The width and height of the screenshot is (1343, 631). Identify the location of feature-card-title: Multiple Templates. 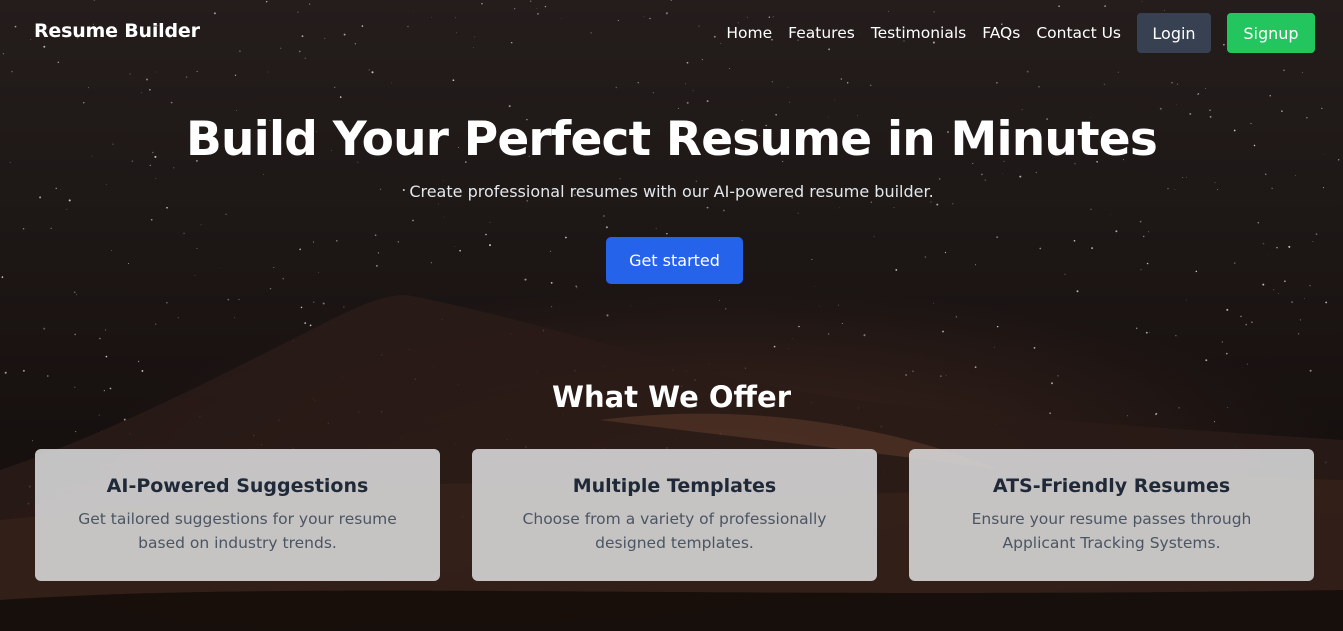
(674, 486).